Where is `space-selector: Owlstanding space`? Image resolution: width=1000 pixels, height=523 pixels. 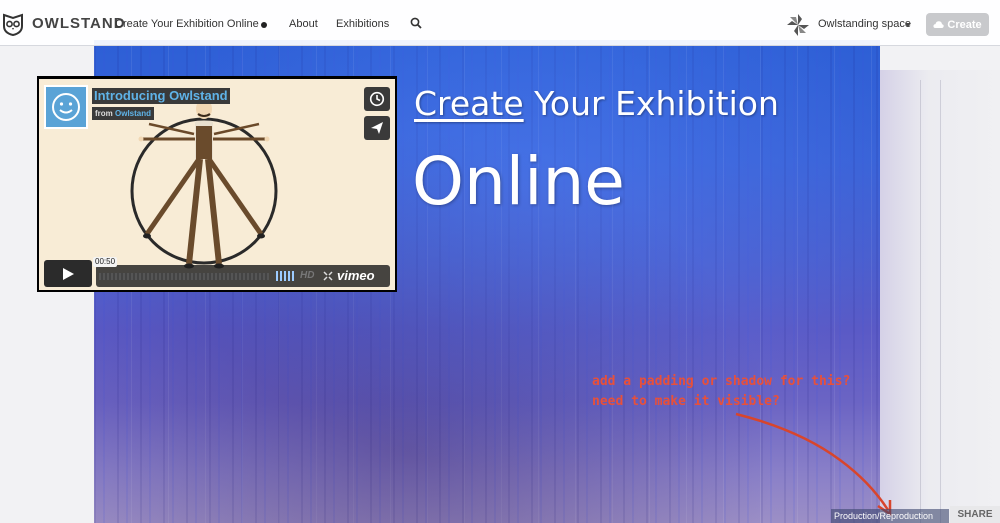
space-selector: Owlstanding space is located at coordinates (864, 24).